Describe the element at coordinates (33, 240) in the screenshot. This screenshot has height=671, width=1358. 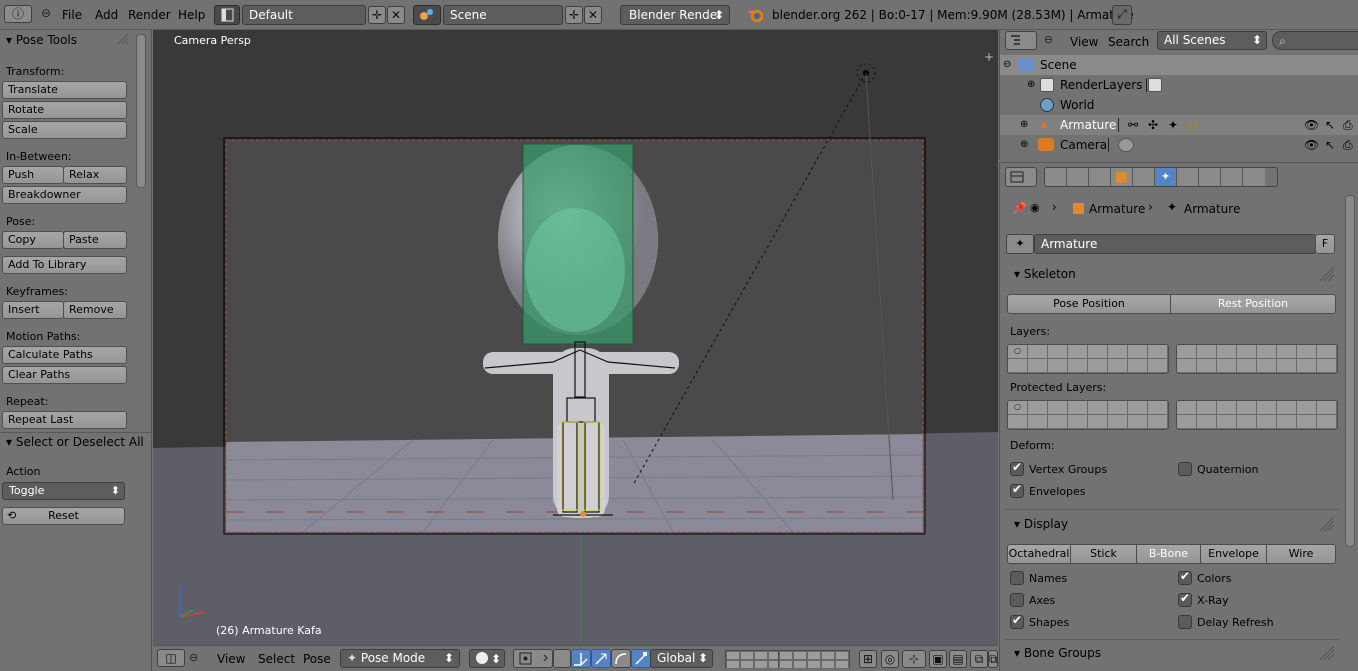
I see `copy-button: Copy` at that location.